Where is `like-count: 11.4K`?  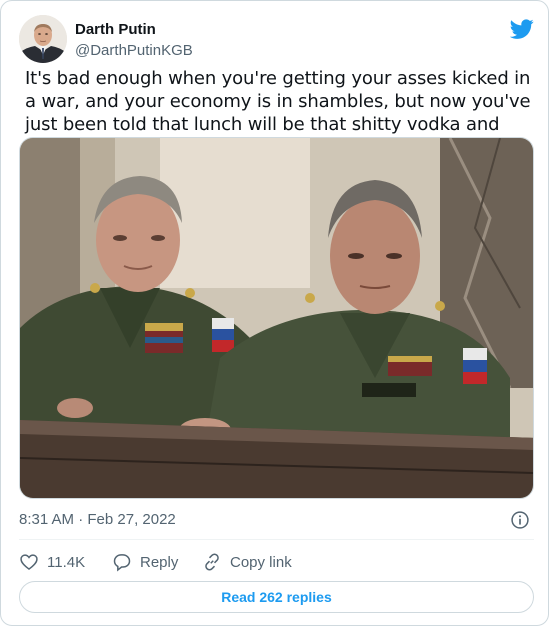 like-count: 11.4K is located at coordinates (66, 562).